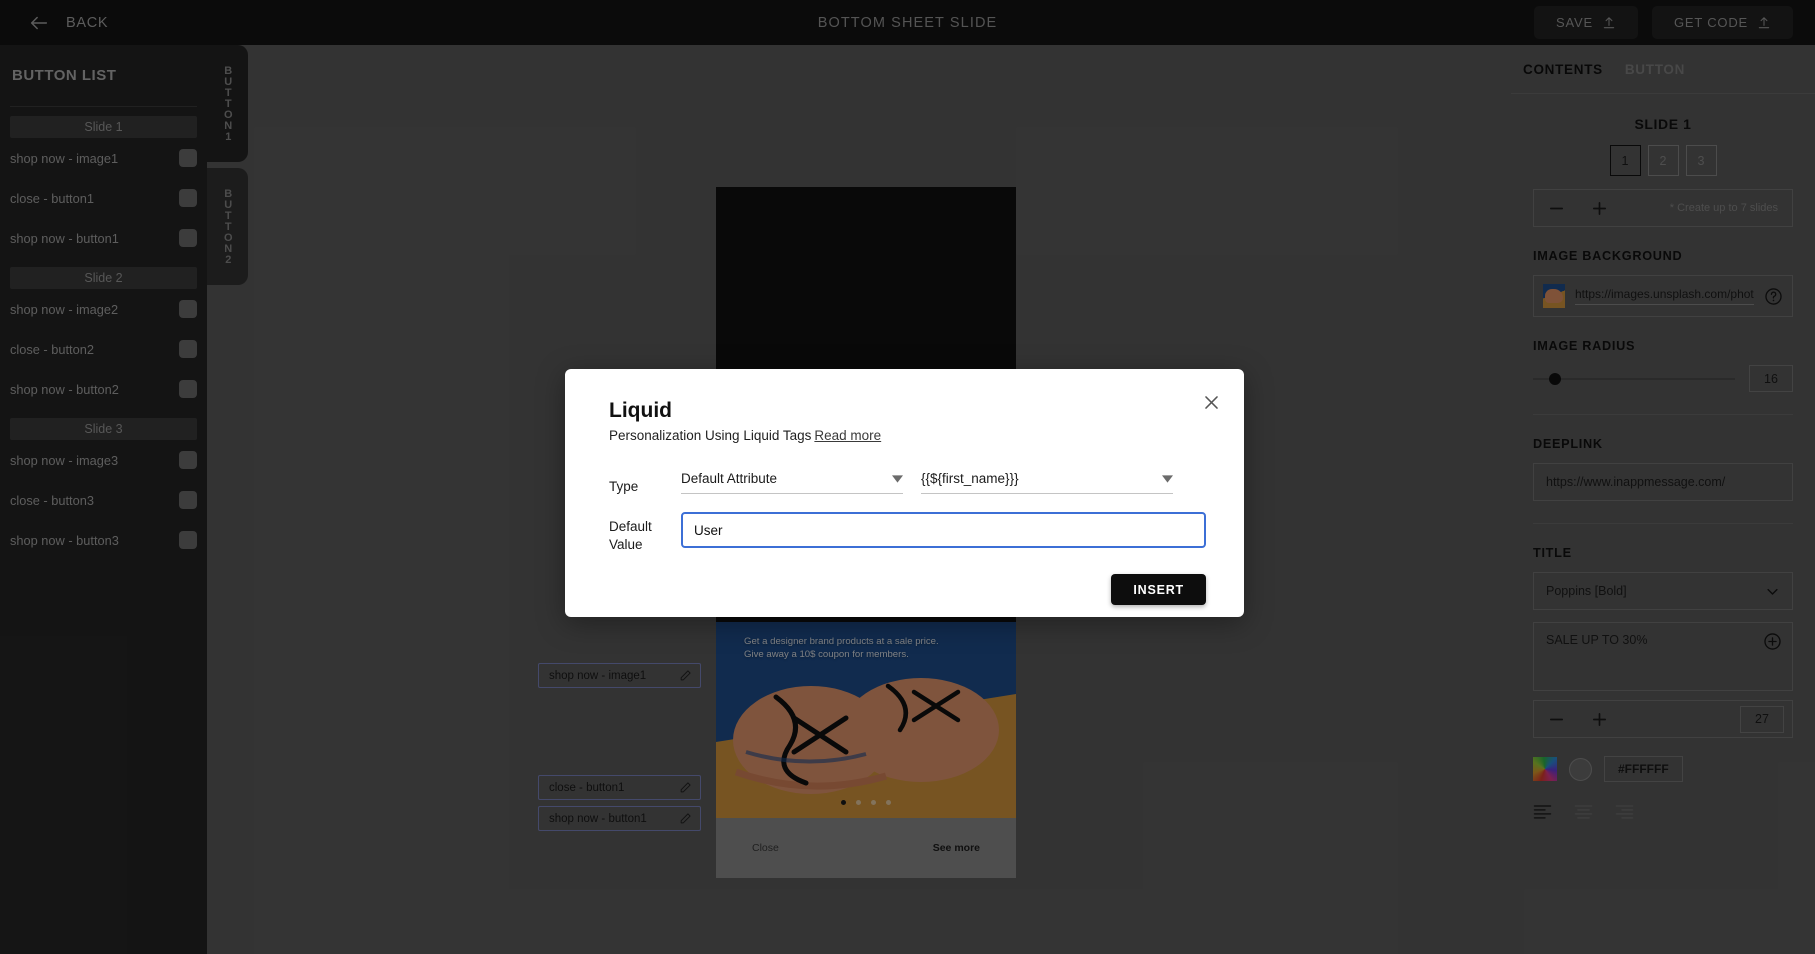 The image size is (1815, 954). What do you see at coordinates (640, 410) in the screenshot?
I see `modal-title: Liquid` at bounding box center [640, 410].